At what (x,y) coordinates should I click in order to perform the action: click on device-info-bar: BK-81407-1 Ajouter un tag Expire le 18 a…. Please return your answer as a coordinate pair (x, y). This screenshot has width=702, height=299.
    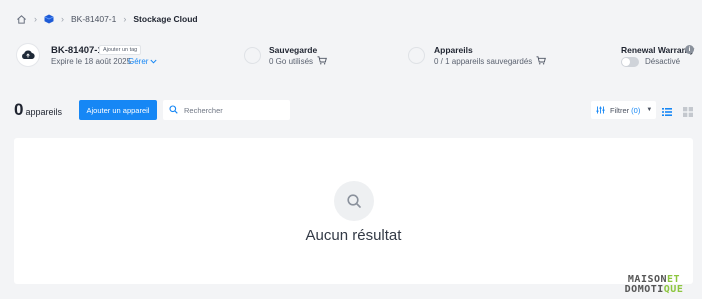
    Looking at the image, I should click on (351, 56).